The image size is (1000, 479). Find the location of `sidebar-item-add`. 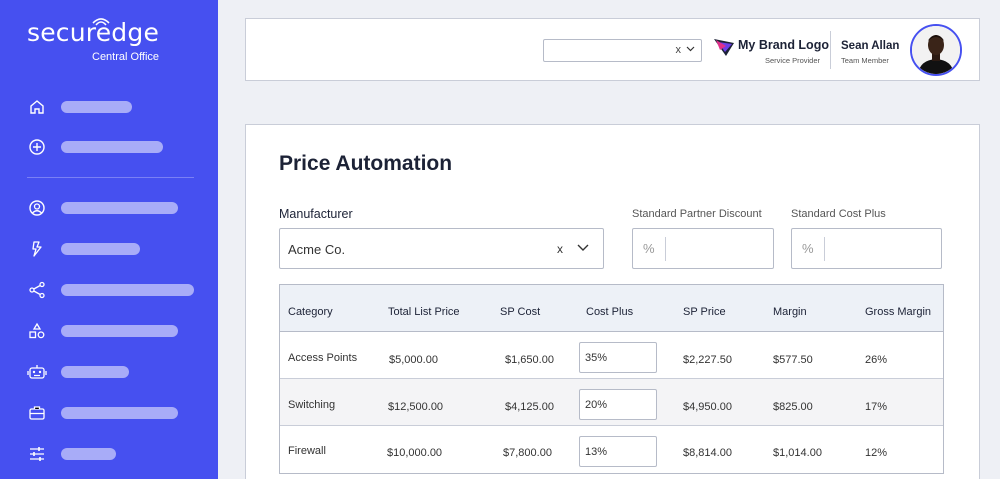

sidebar-item-add is located at coordinates (117, 147).